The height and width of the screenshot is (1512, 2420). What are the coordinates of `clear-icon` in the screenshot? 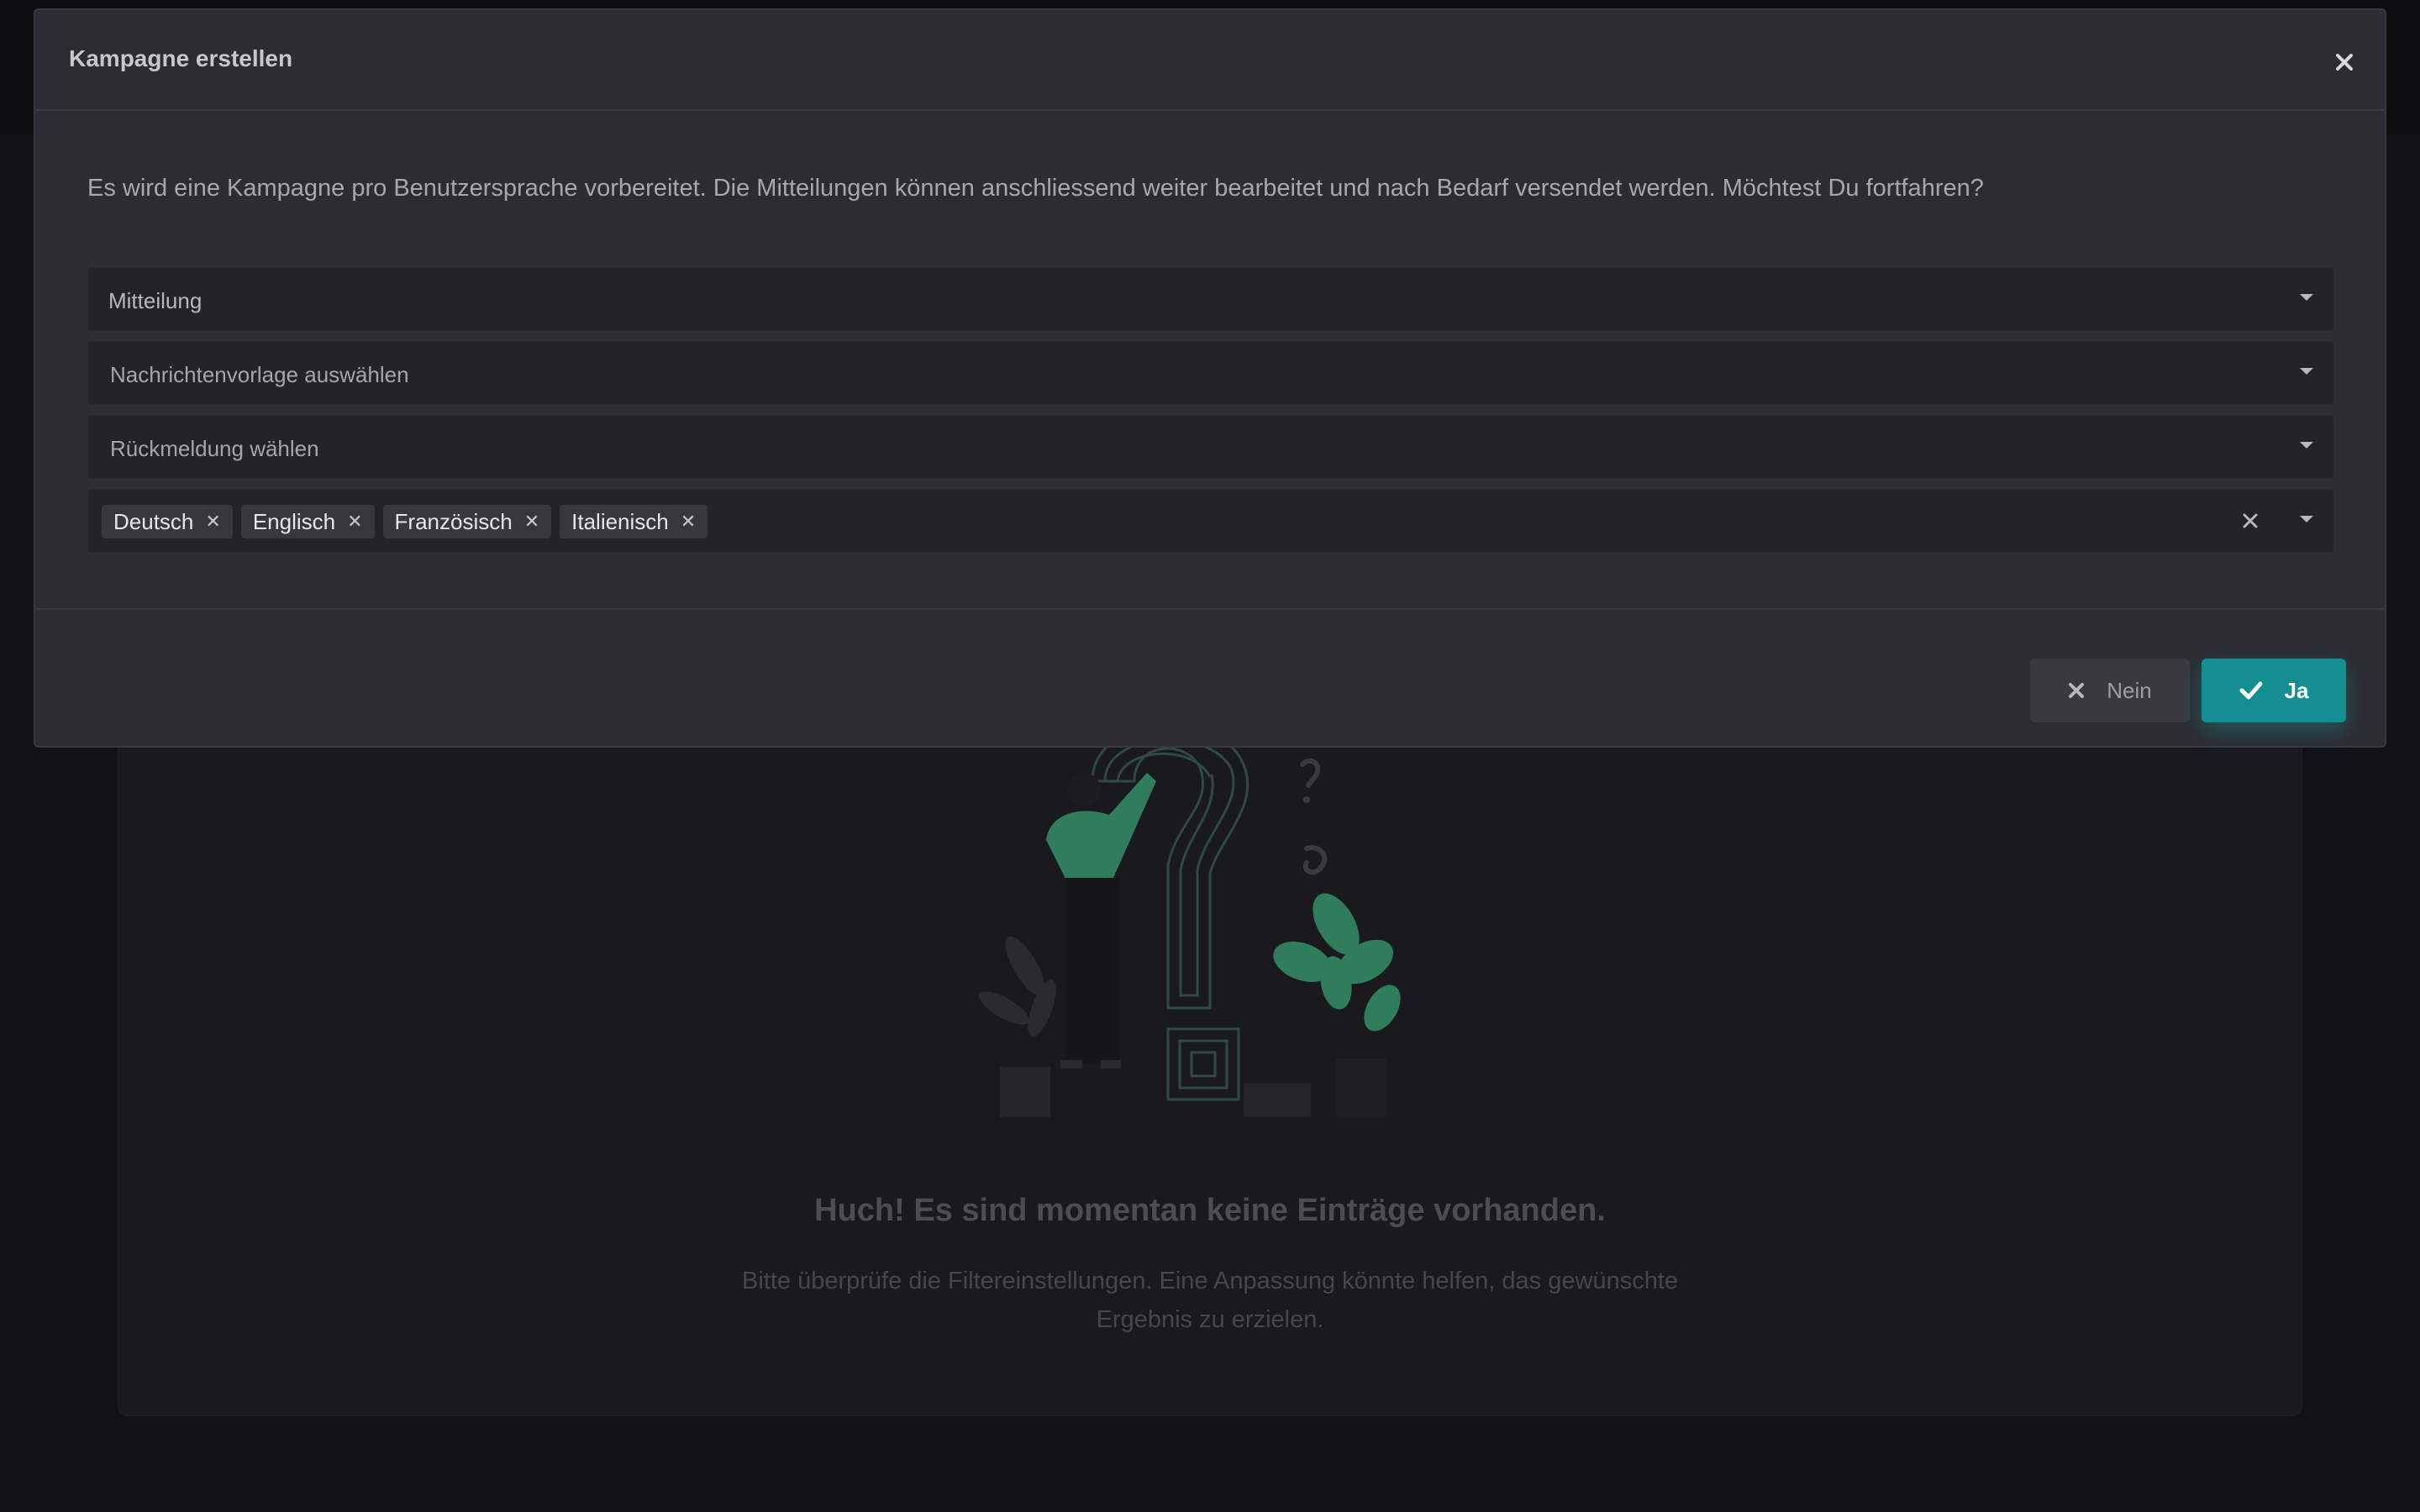 It's located at (2250, 520).